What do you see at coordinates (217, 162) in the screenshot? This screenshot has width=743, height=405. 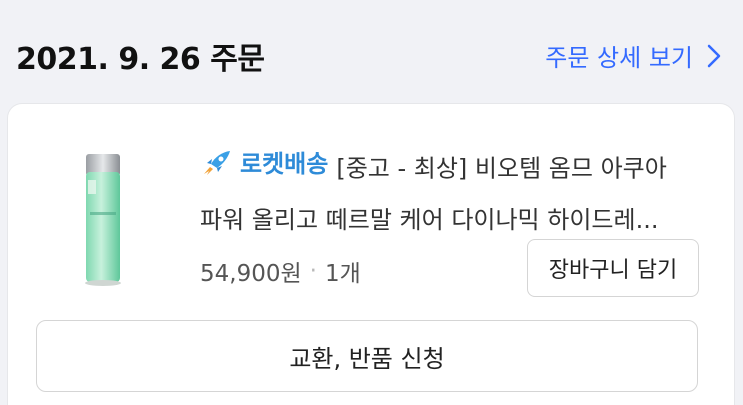 I see `rocket-icon` at bounding box center [217, 162].